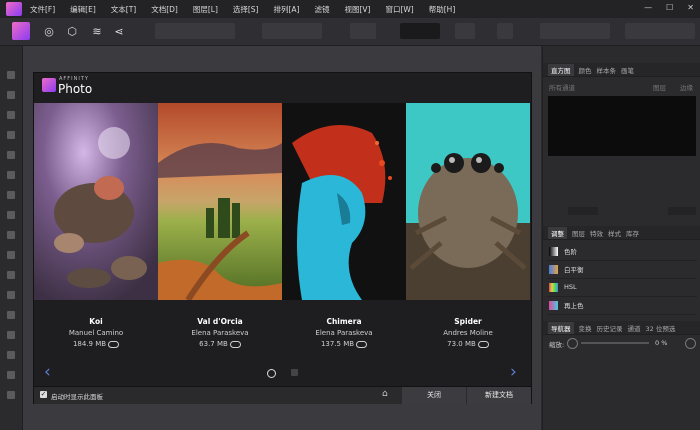 The image size is (700, 430). Describe the element at coordinates (557, 232) in the screenshot. I see `tab-adjustment: 调整` at that location.